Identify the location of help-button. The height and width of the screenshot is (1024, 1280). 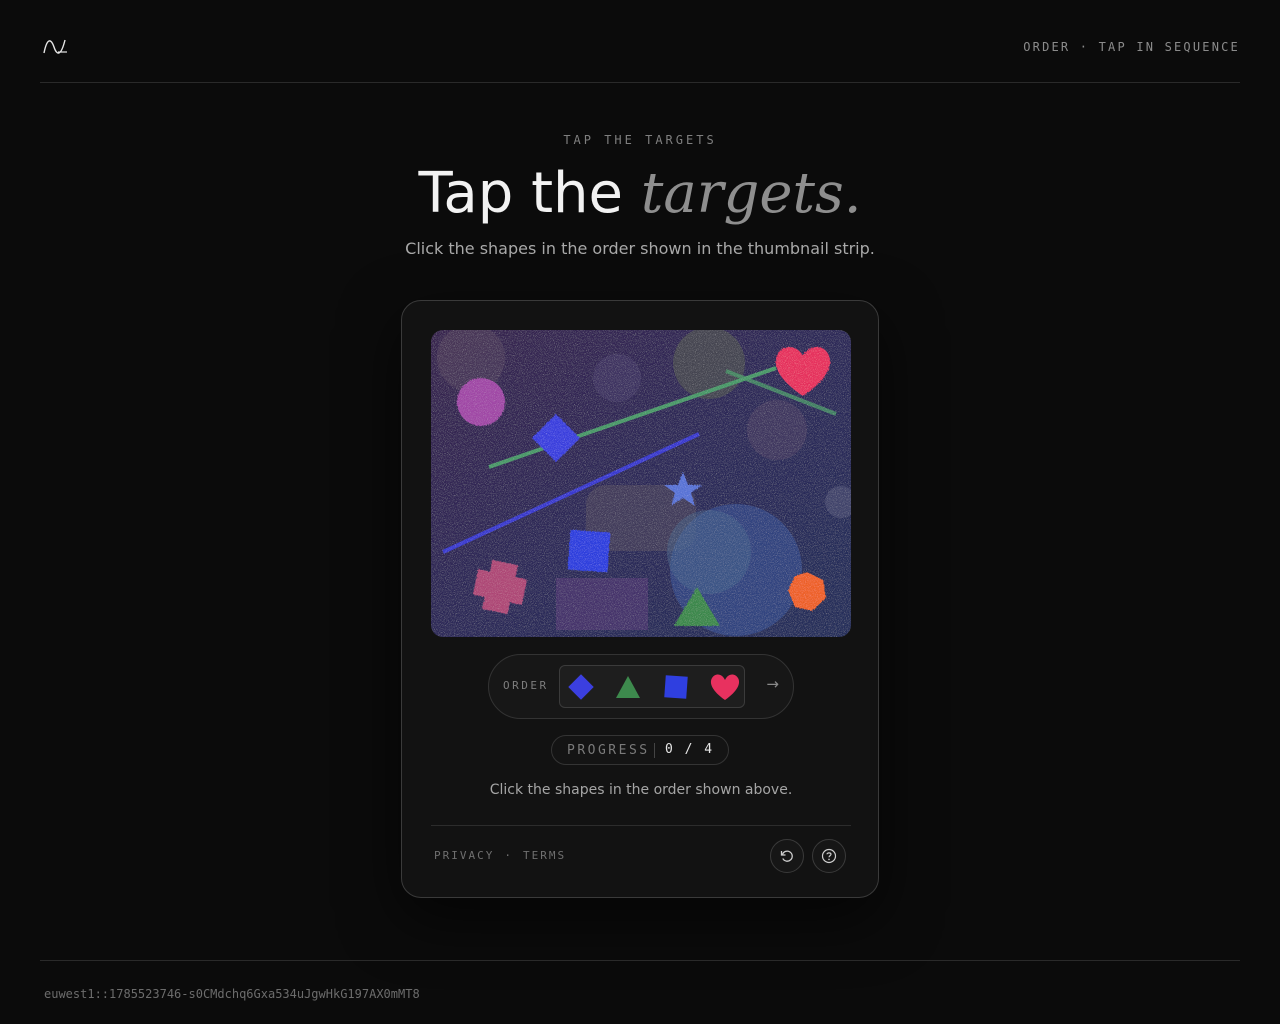
(829, 856).